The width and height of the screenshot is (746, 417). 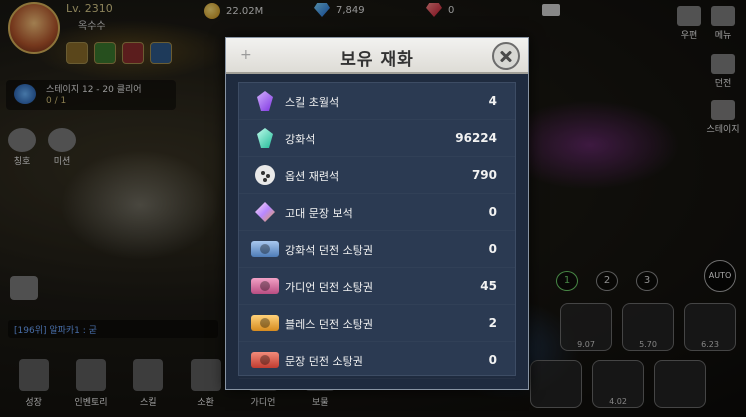 What do you see at coordinates (377, 101) in the screenshot?
I see `list-item: 스킬 초월석 4` at bounding box center [377, 101].